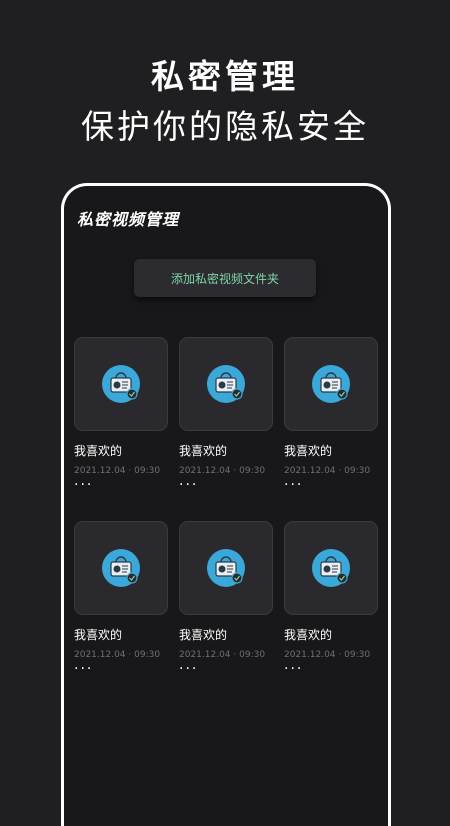 This screenshot has width=450, height=826. Describe the element at coordinates (225, 126) in the screenshot. I see `promo-subline: 保护你的隐私安全` at that location.